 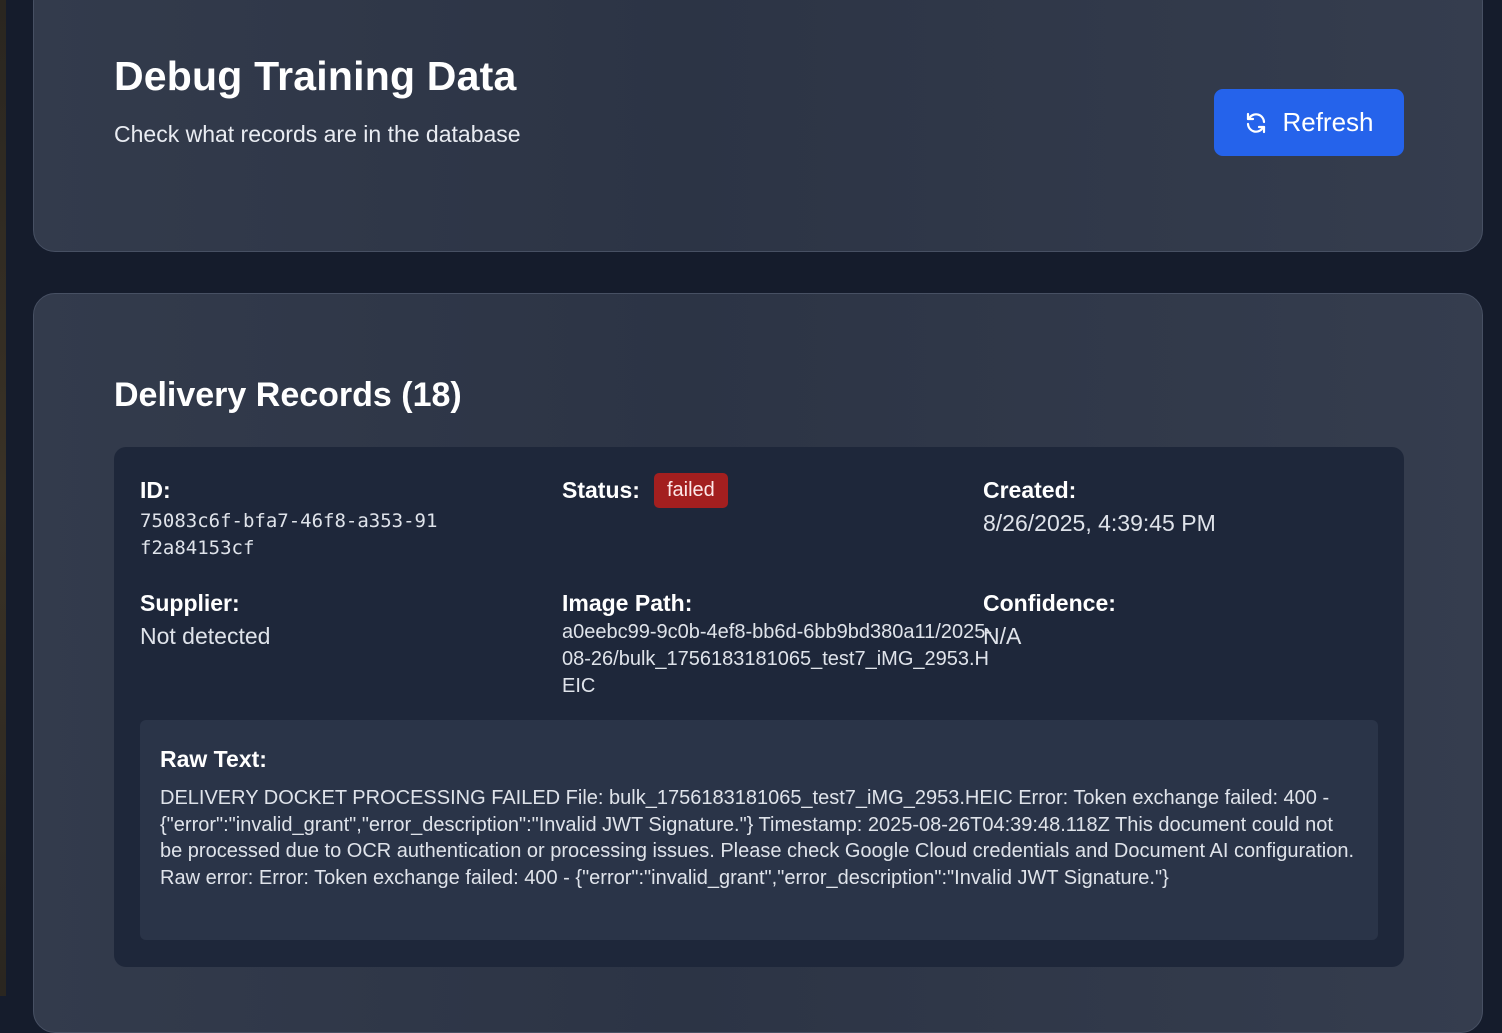 I want to click on confidence-label: Confidence:, so click(x=1049, y=603).